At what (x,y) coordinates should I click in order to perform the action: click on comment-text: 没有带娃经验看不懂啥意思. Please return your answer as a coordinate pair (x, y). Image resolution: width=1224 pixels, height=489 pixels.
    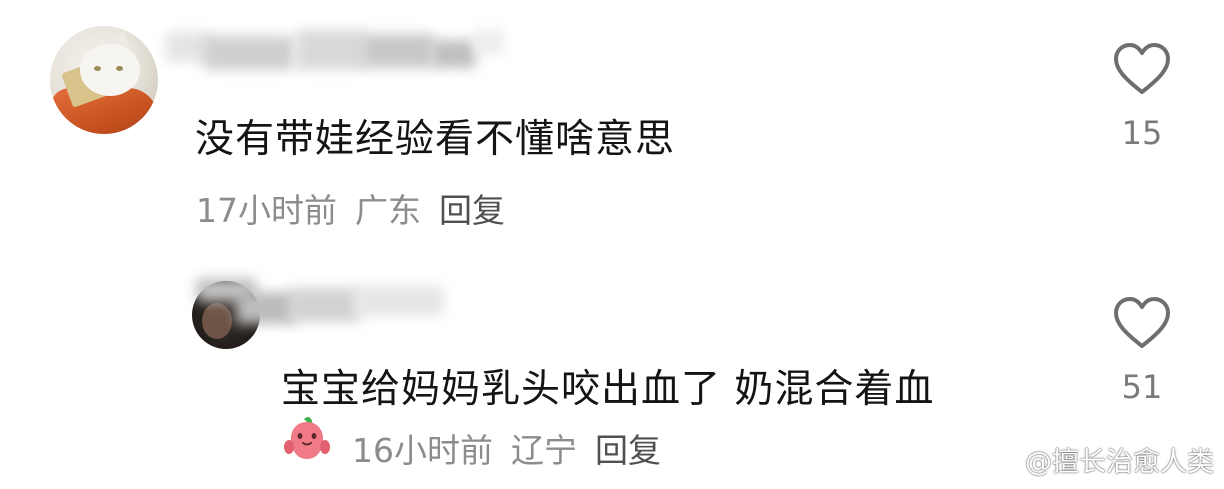
    Looking at the image, I should click on (435, 139).